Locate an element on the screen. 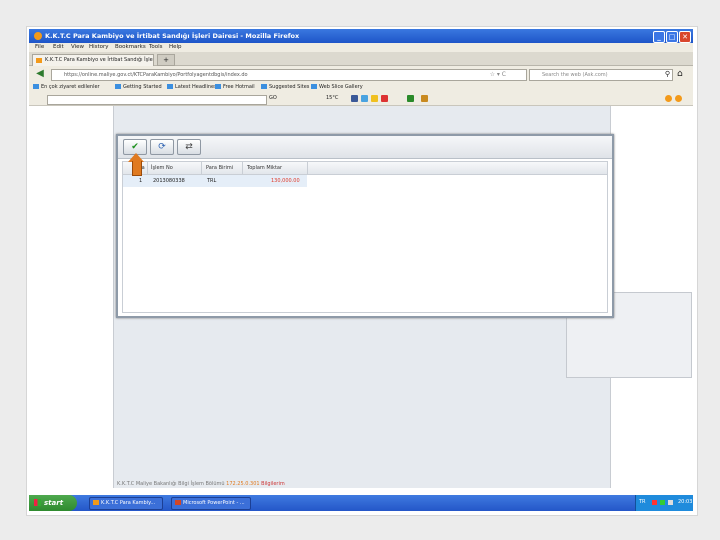  addon-toolbar: GO 15°C is located at coordinates (361, 99).